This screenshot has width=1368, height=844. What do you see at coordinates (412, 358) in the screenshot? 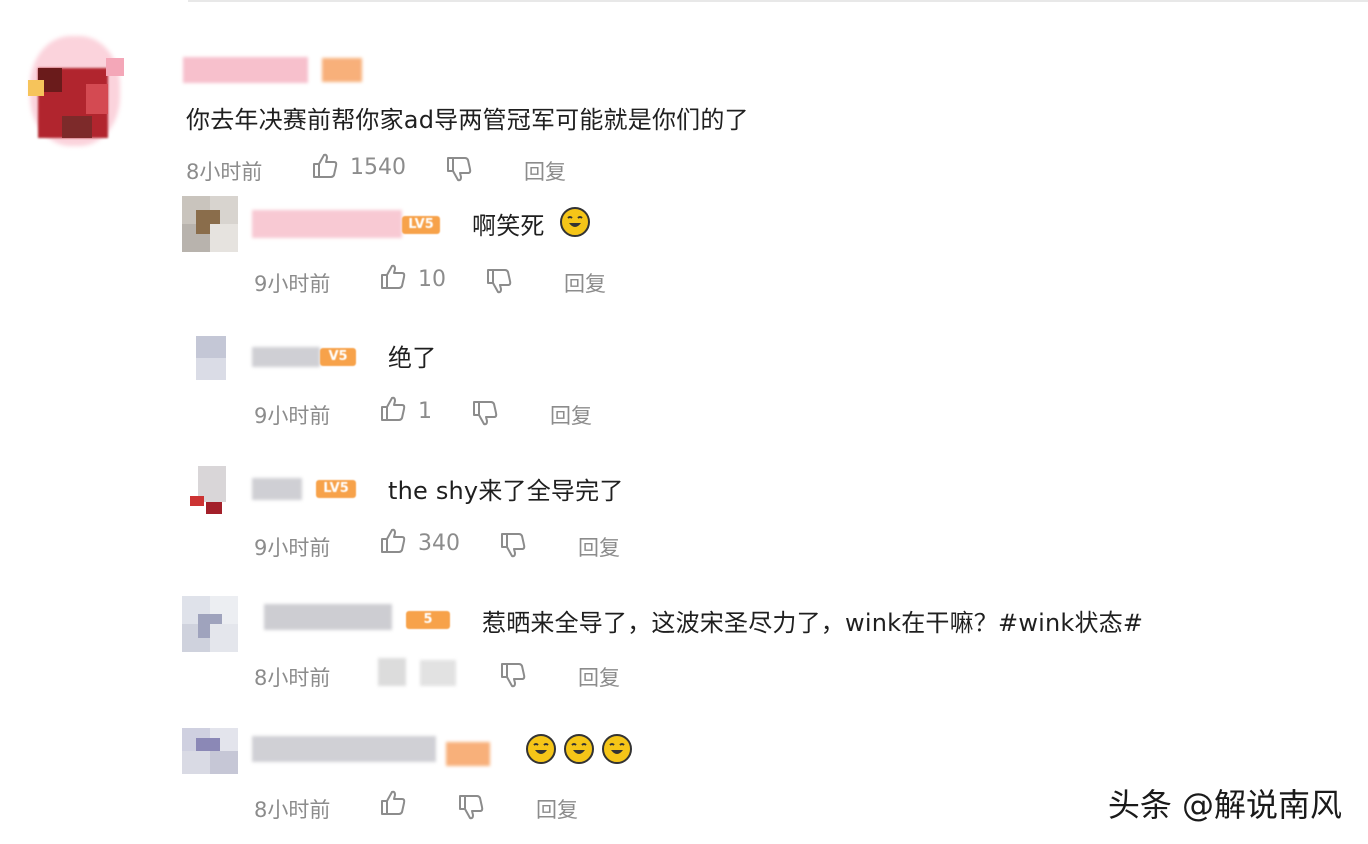
I see `comment-text: 绝了` at bounding box center [412, 358].